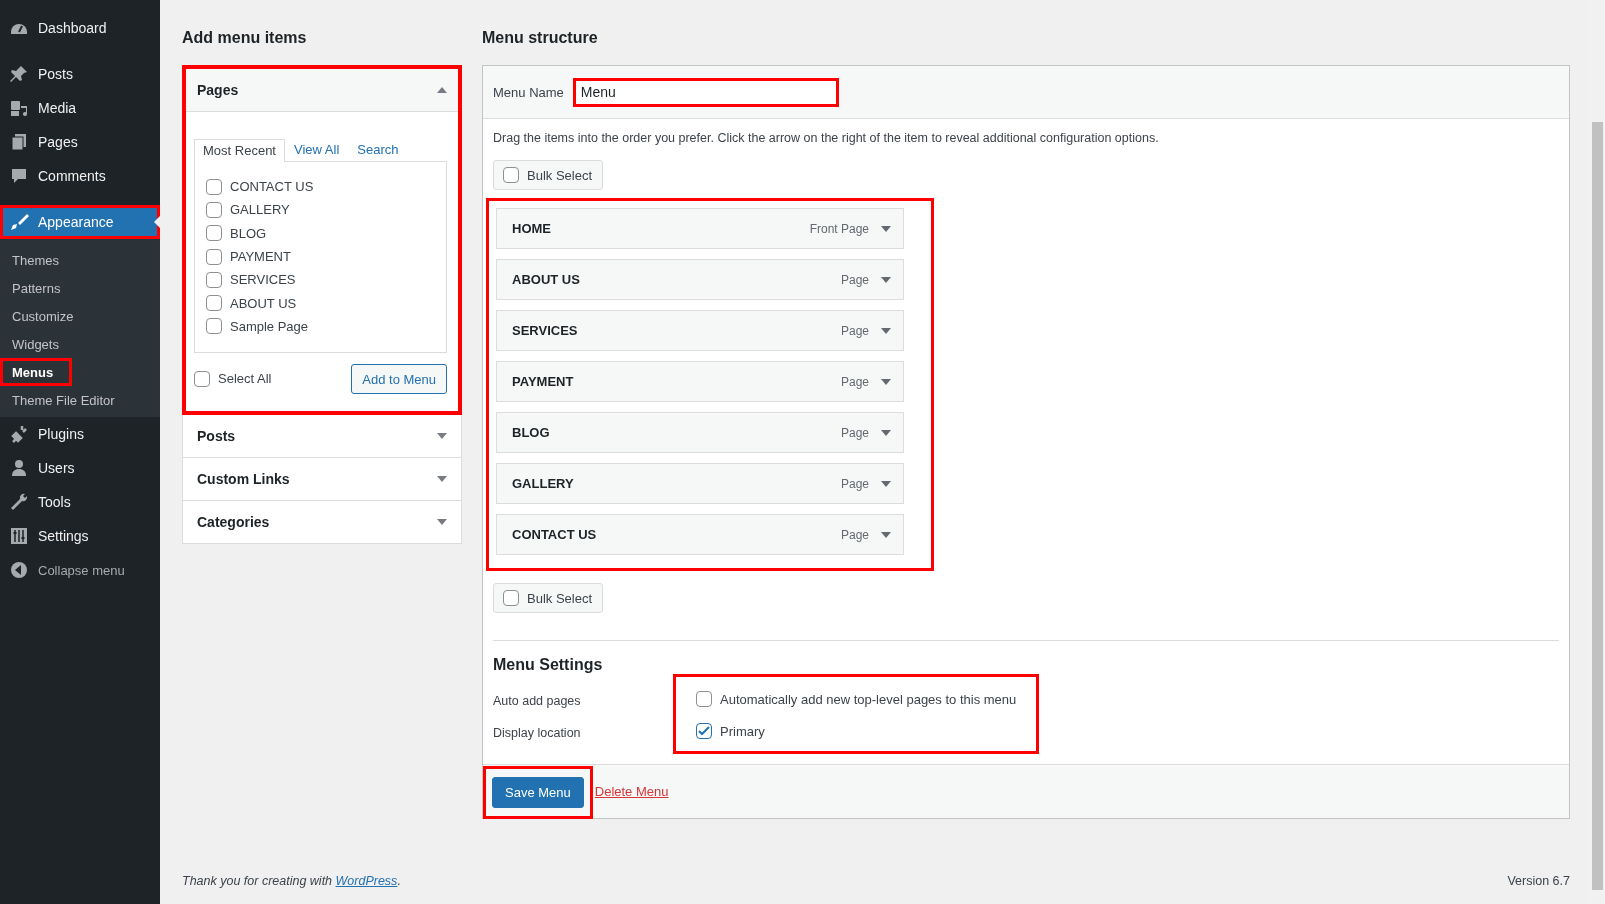 This screenshot has height=904, width=1605. Describe the element at coordinates (531, 432) in the screenshot. I see `menu-item-title: BLOG` at that location.